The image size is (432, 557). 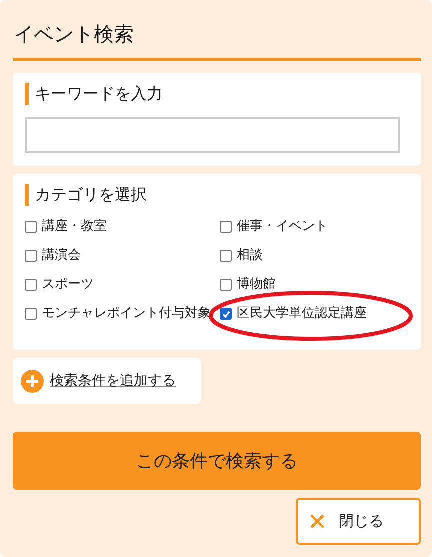 What do you see at coordinates (282, 227) in the screenshot?
I see `checkbox-label: 催事・イベント` at bounding box center [282, 227].